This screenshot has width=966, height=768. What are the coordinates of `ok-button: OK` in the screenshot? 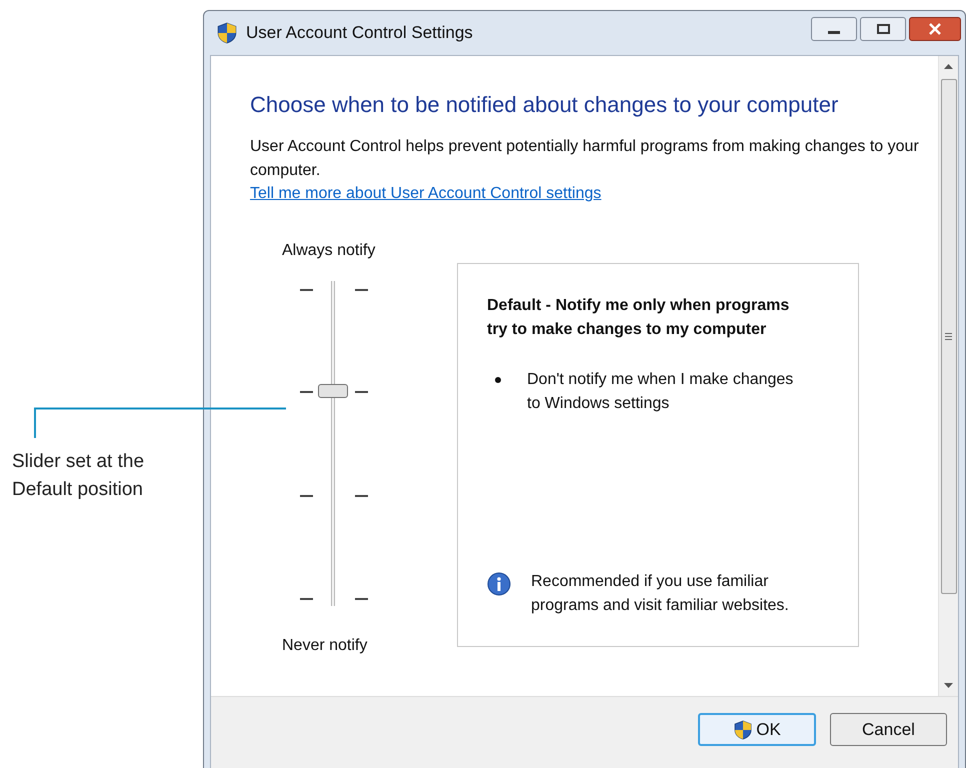 It's located at (757, 729).